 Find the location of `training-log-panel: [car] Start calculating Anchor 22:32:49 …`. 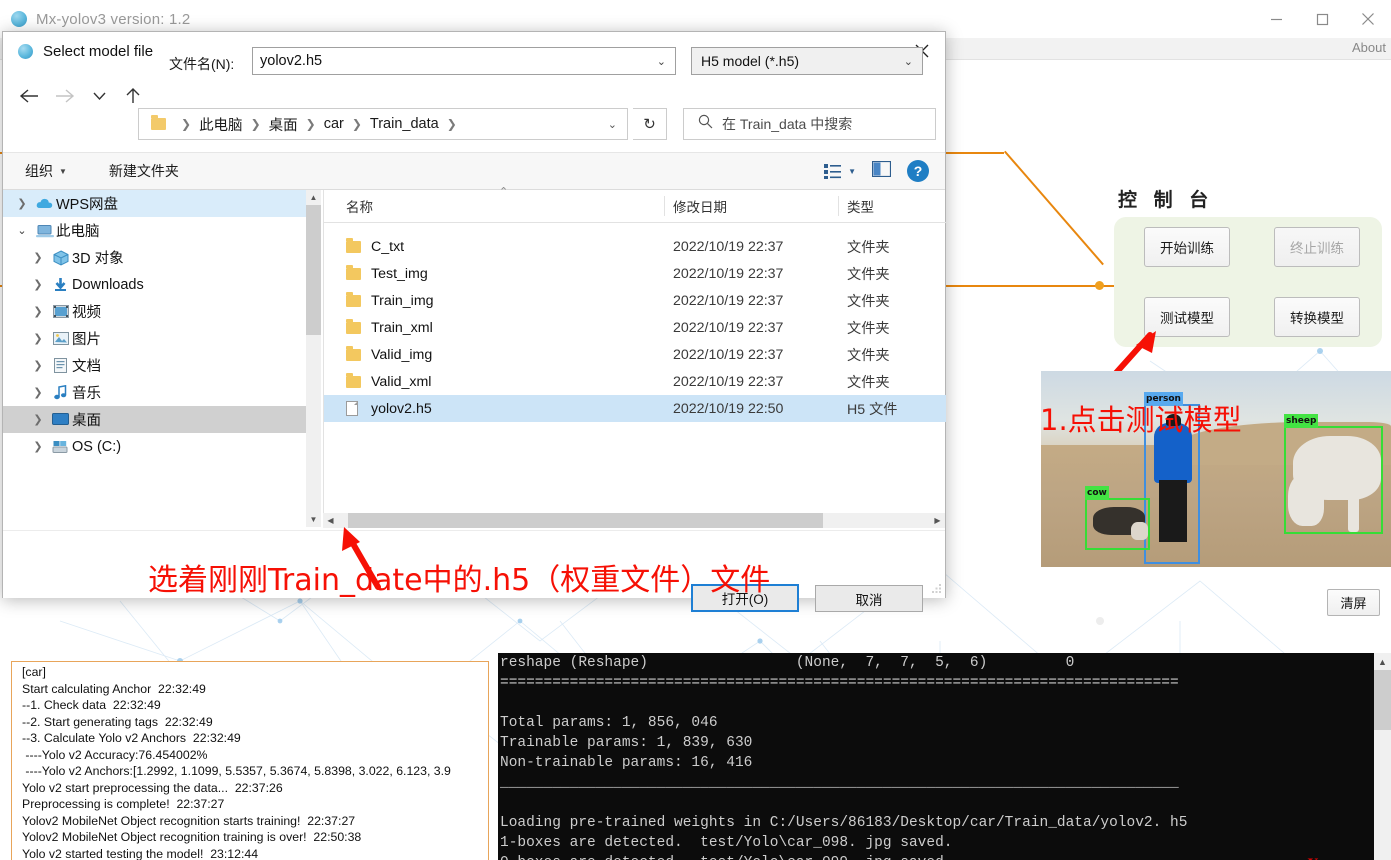

training-log-panel: [car] Start calculating Anchor 22:32:49 … is located at coordinates (250, 760).